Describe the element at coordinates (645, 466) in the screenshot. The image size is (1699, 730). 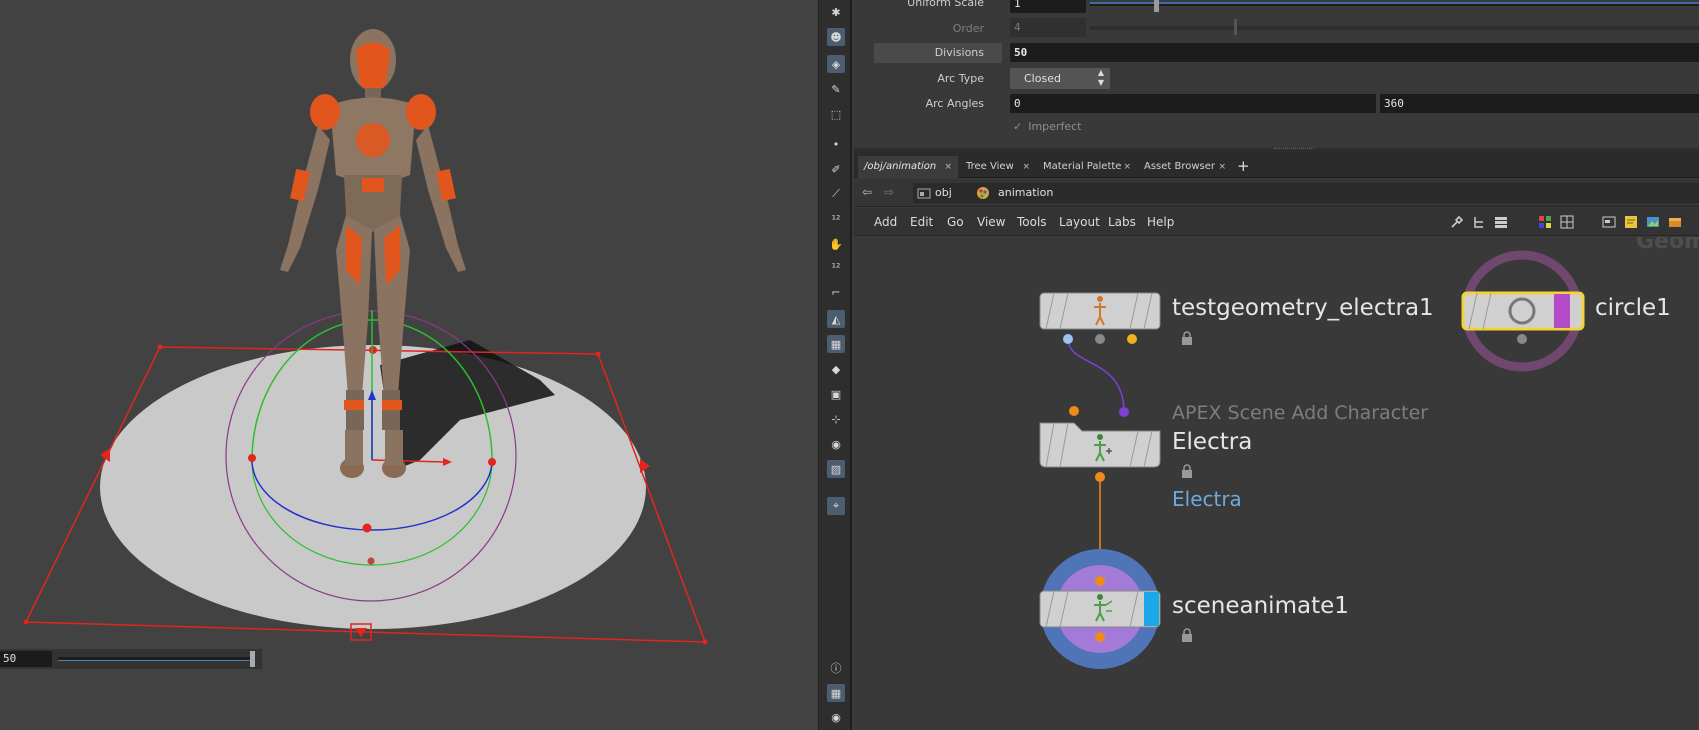
I see `scale-arrow-right` at that location.